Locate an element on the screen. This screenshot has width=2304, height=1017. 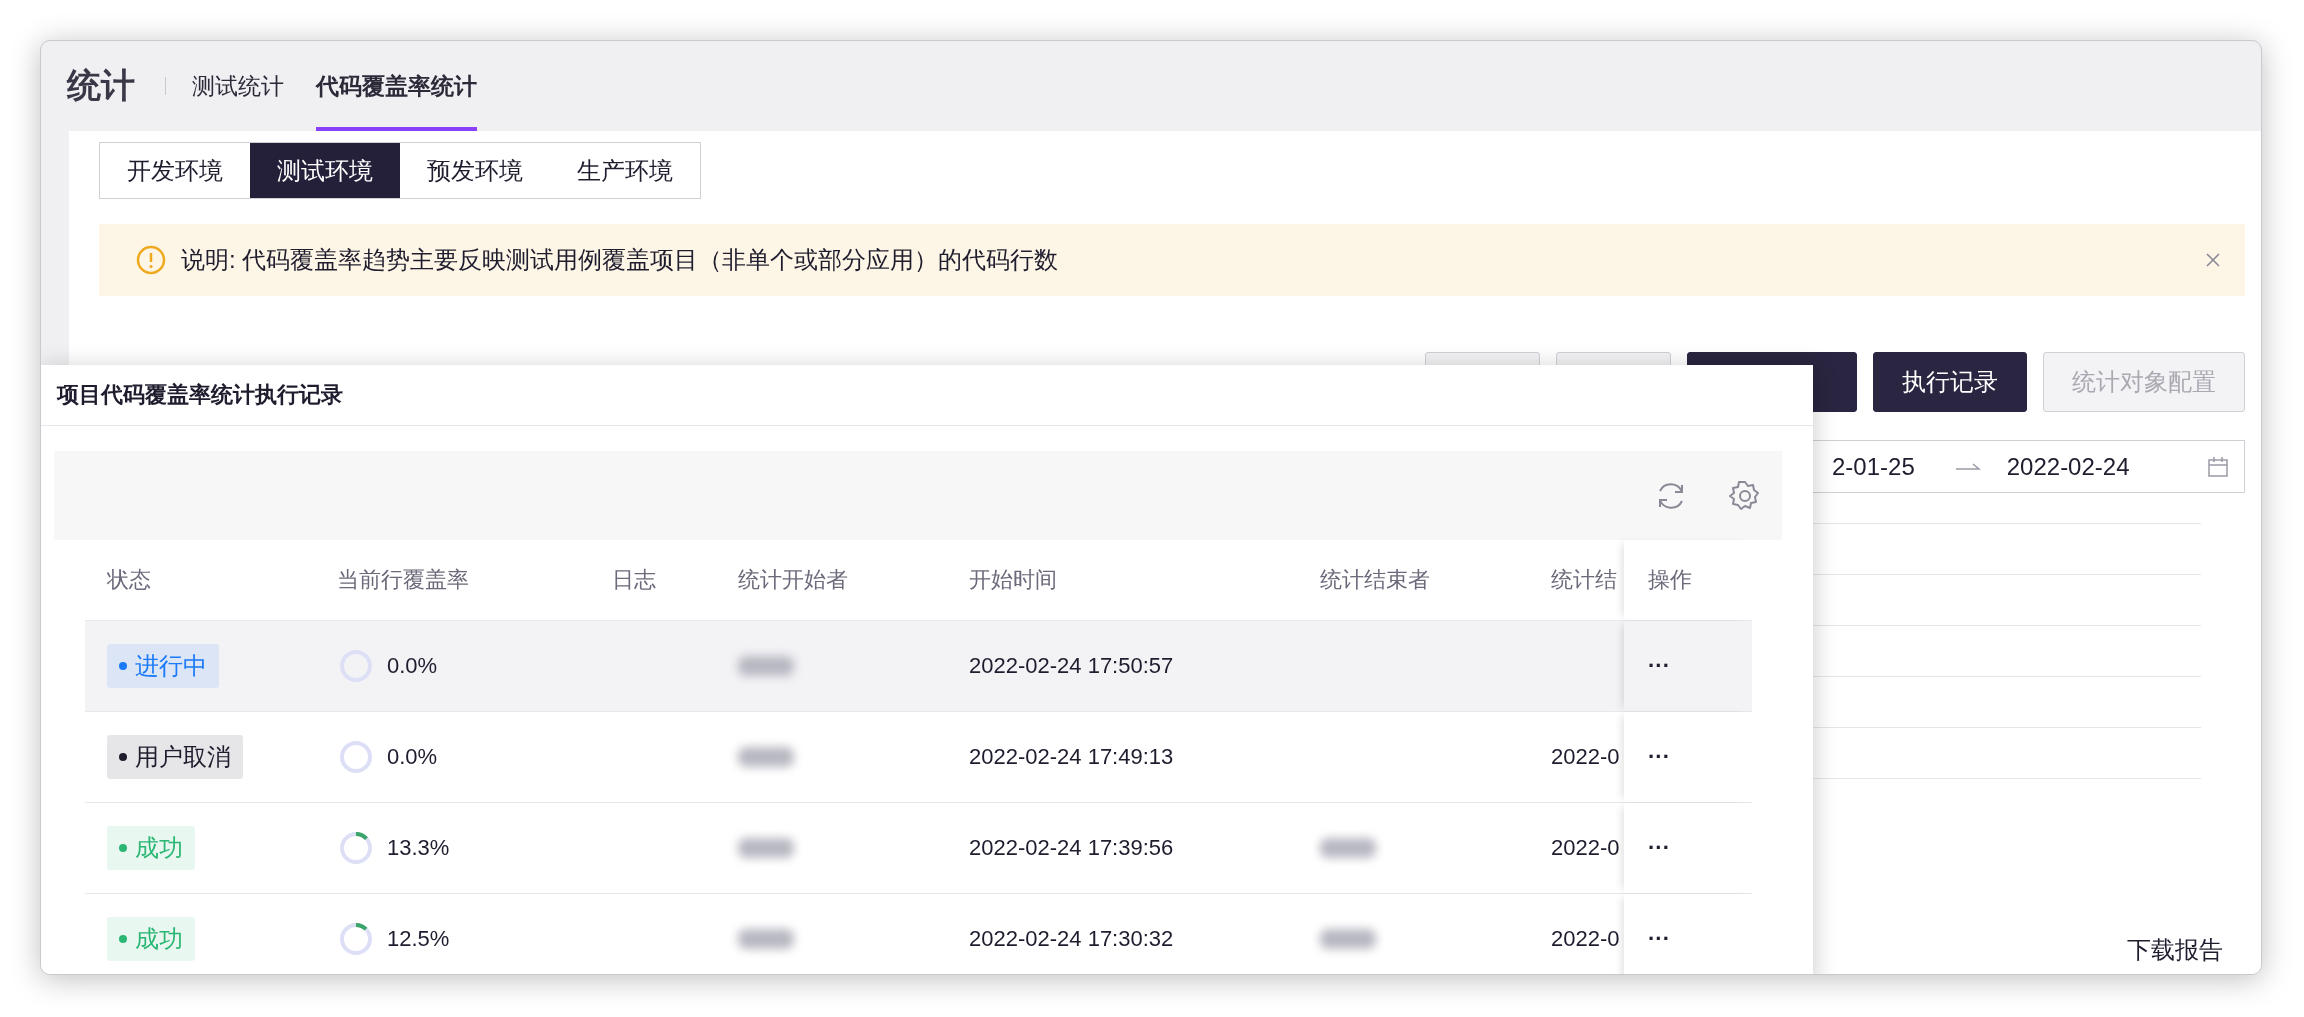
column-header: 状态 is located at coordinates (129, 580).